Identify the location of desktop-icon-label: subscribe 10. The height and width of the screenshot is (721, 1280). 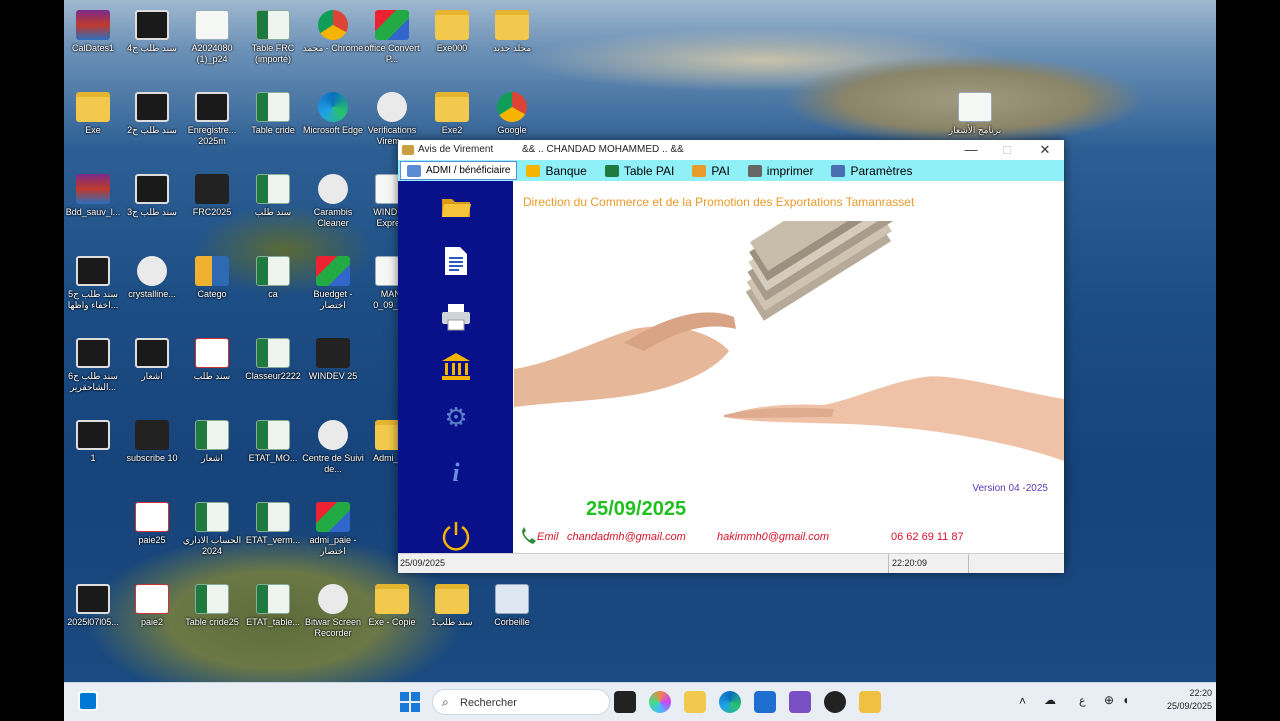
(152, 458).